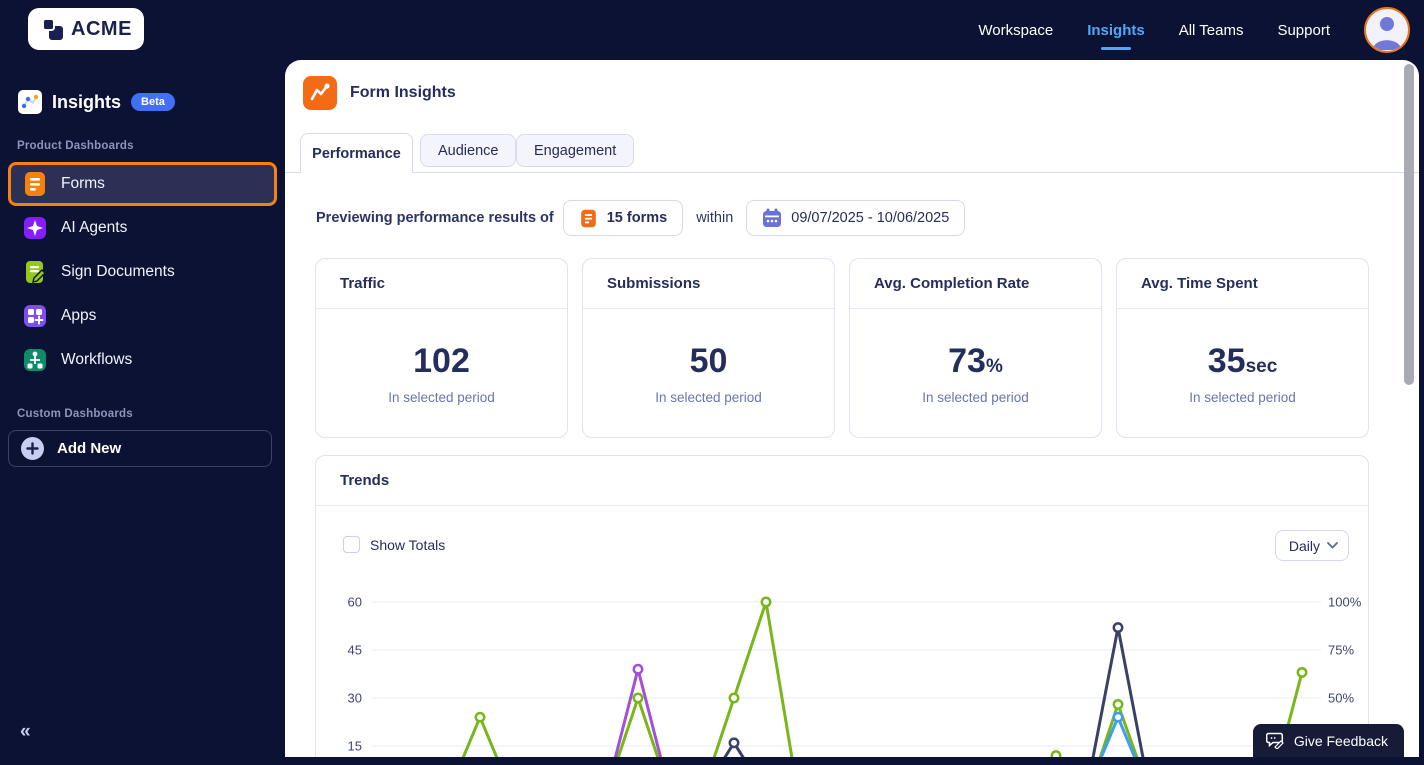 This screenshot has width=1424, height=765. Describe the element at coordinates (1242, 284) in the screenshot. I see `stat-title: Avg. Time Spent` at that location.